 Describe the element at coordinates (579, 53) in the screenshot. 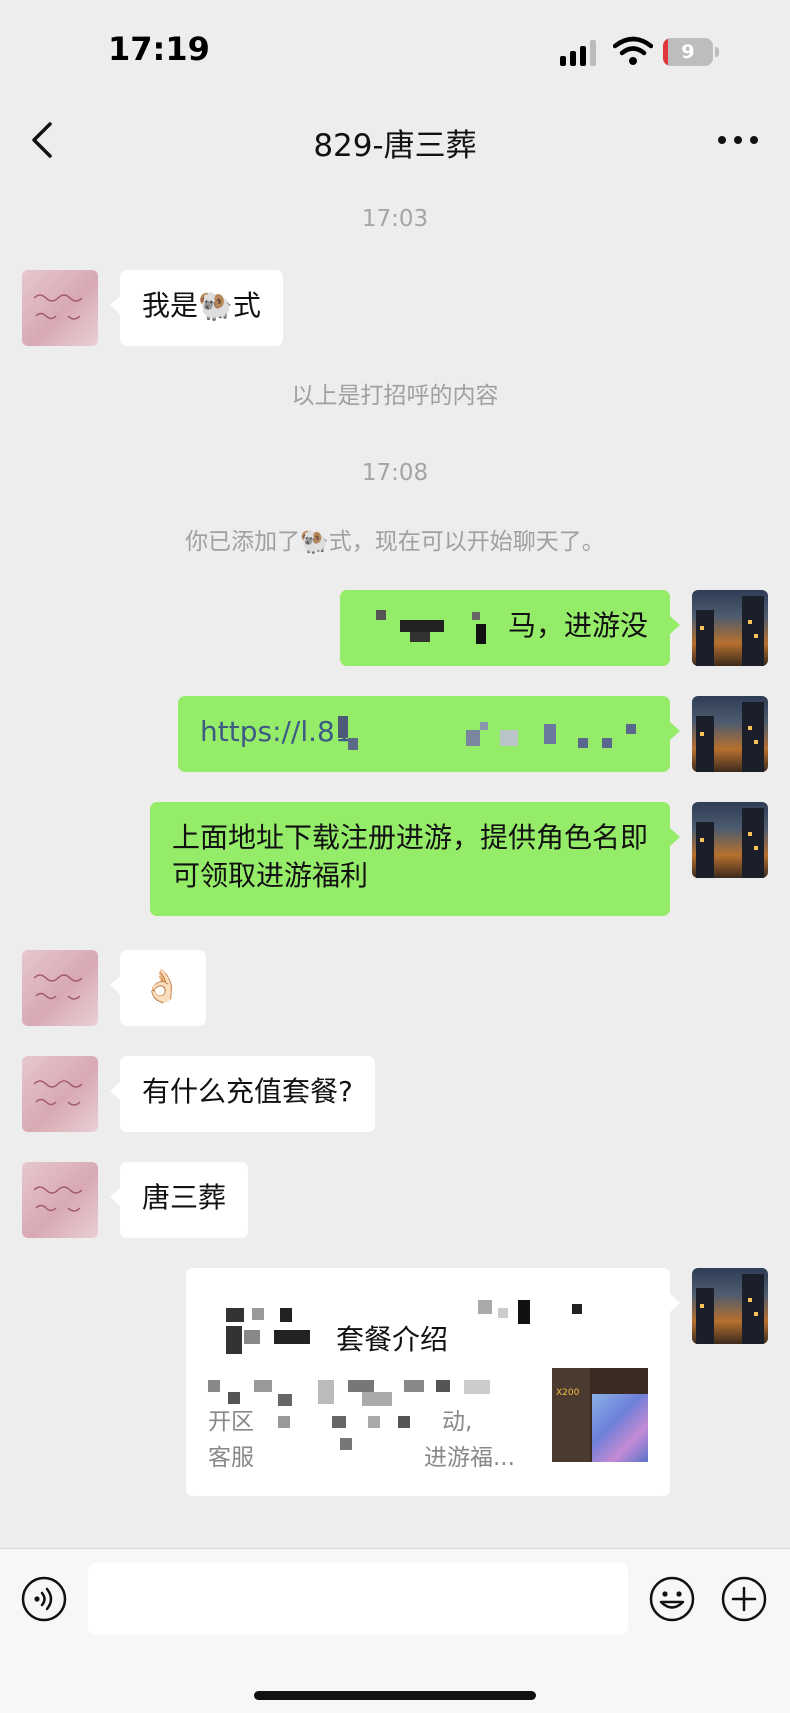

I see `cellular-signal-icon` at that location.